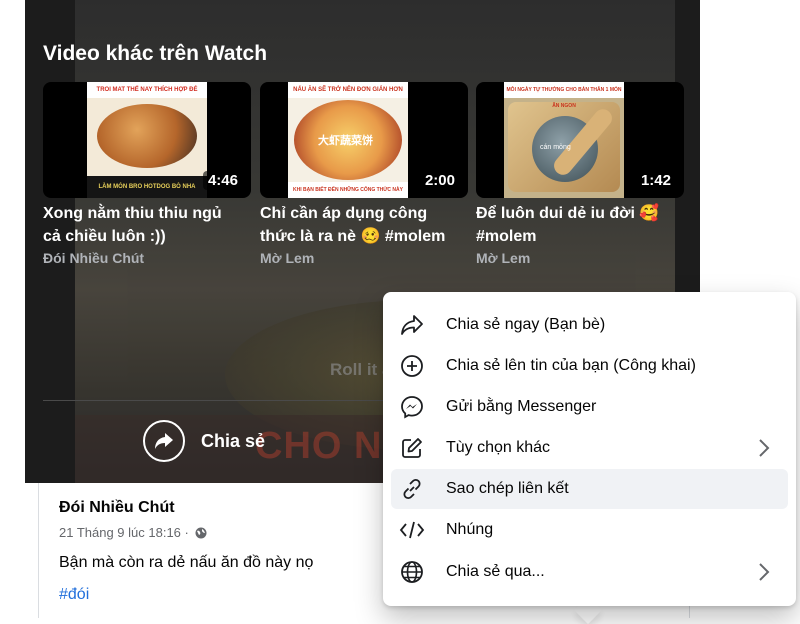 This screenshot has height=624, width=800. Describe the element at coordinates (571, 365) in the screenshot. I see `menu-item-label: Chia sẻ lên tin của bạn (Công khai)` at that location.